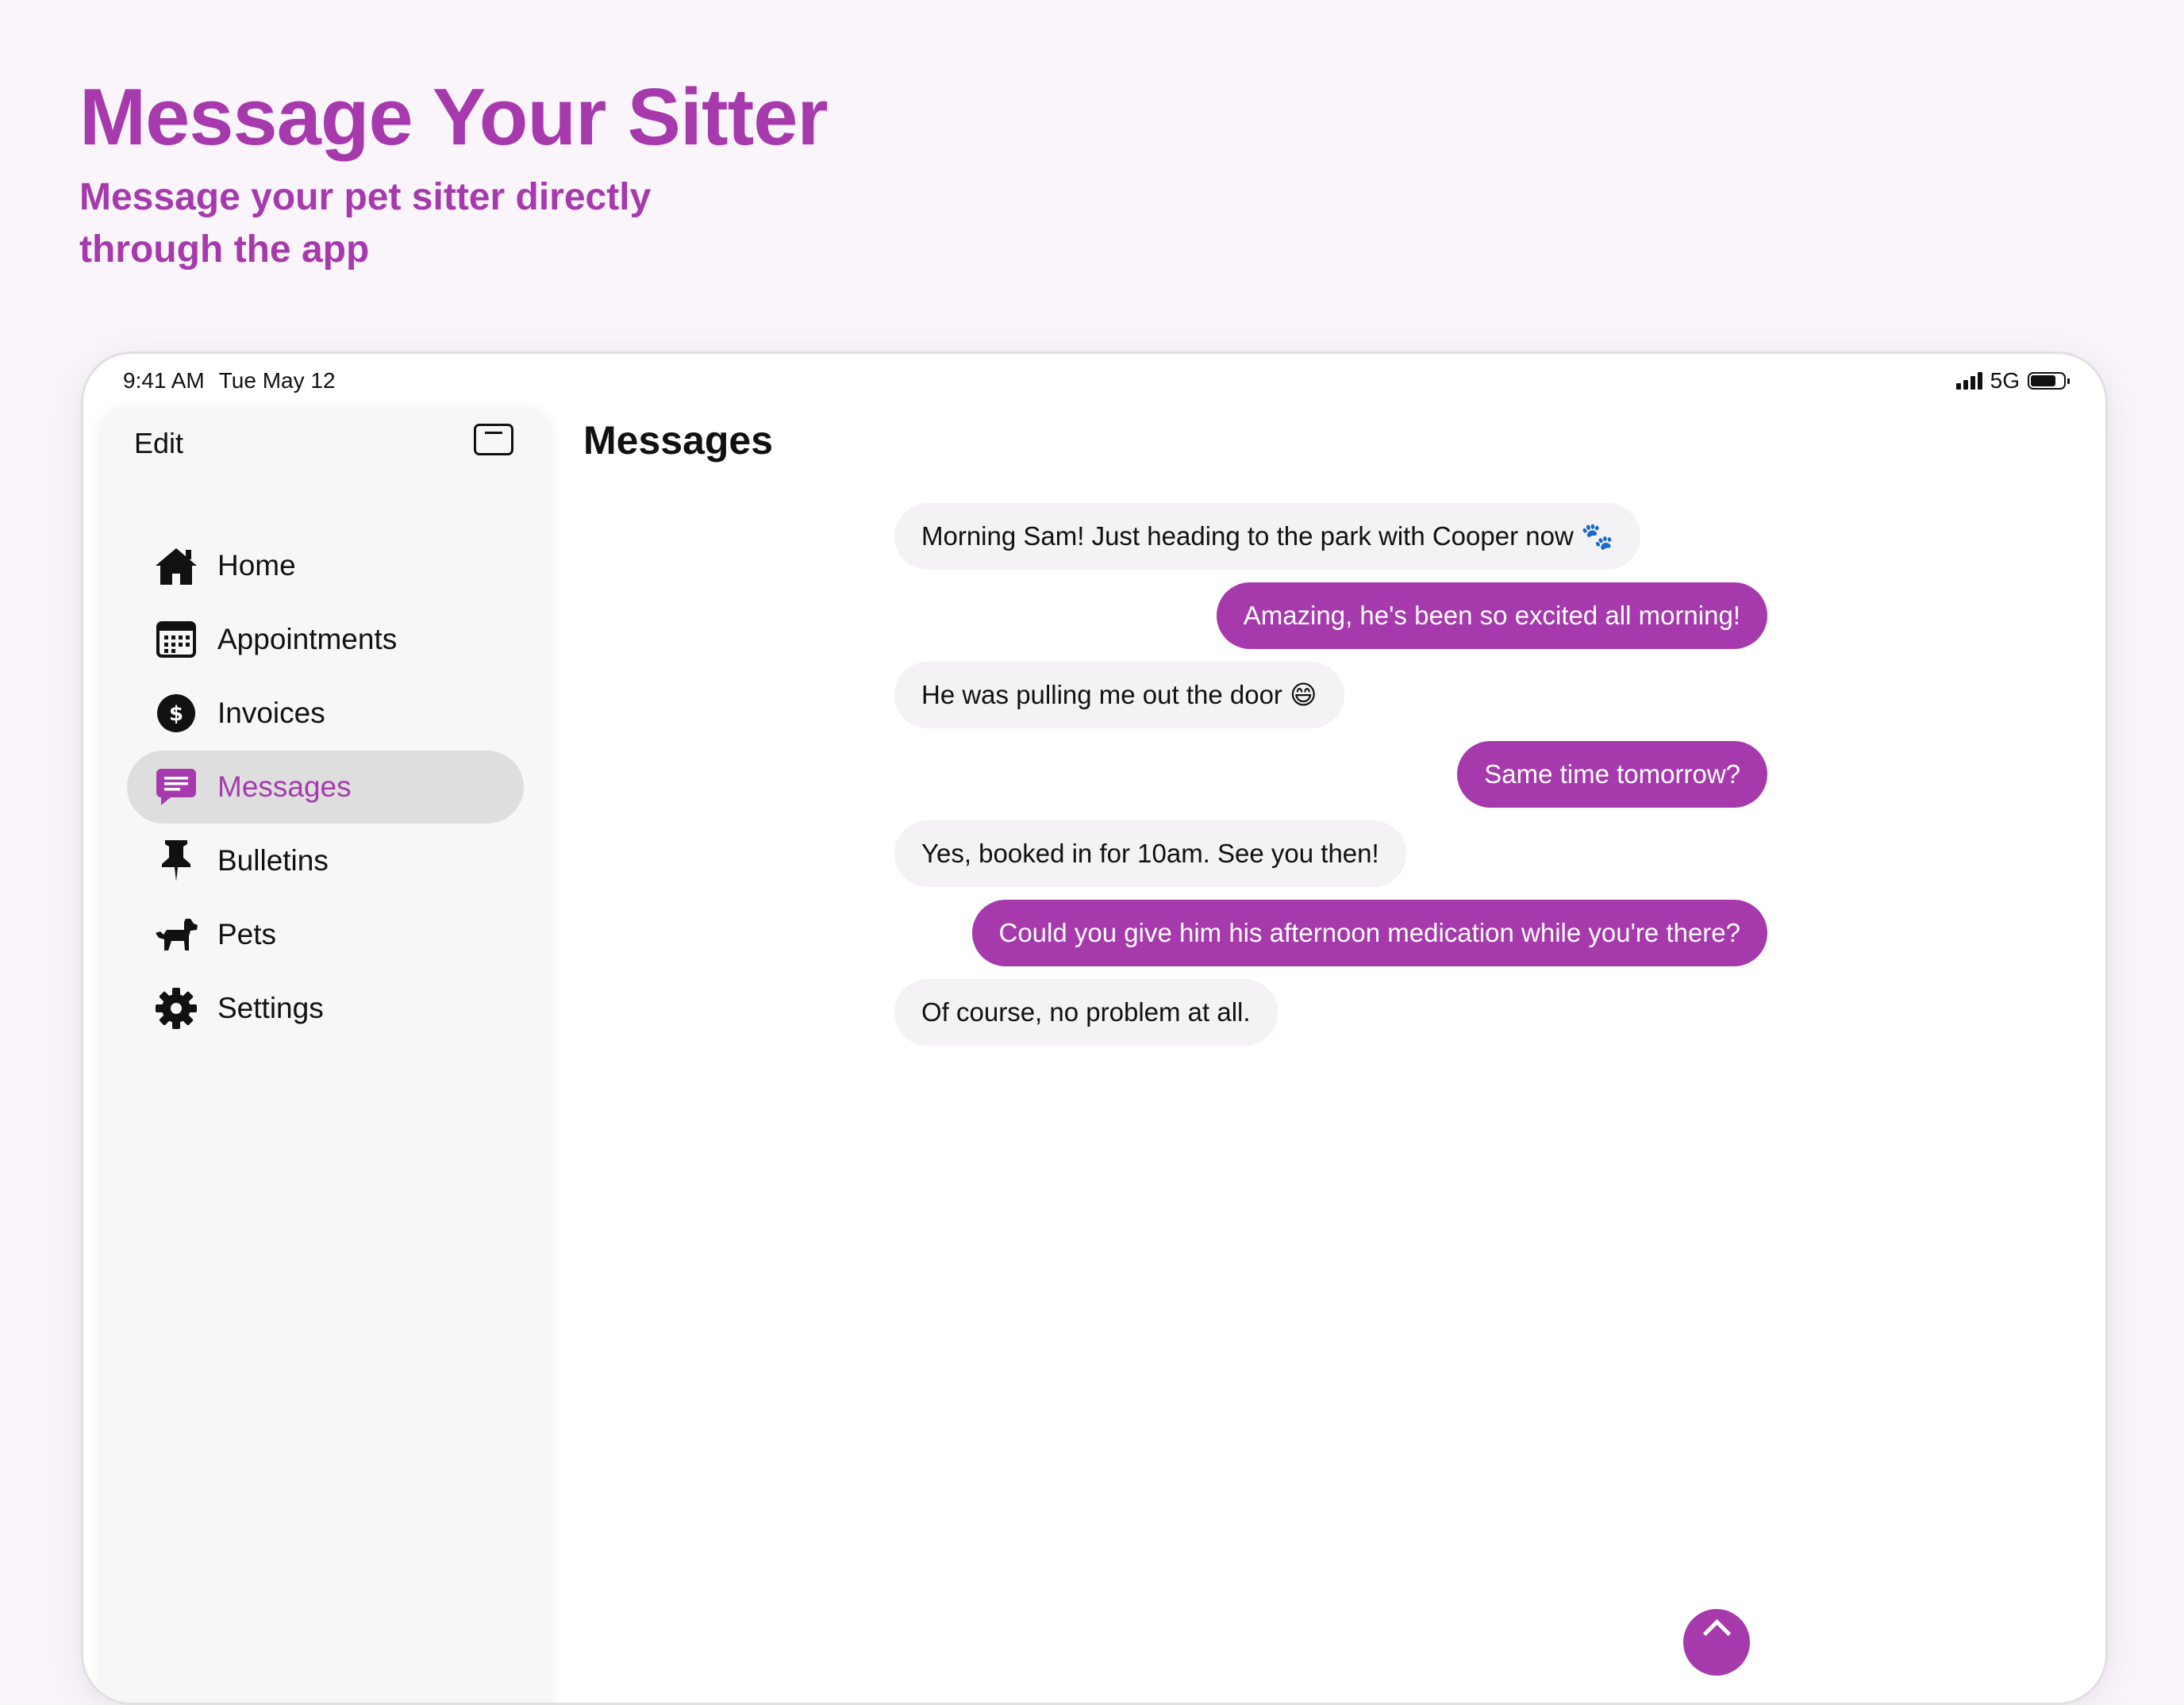 This screenshot has width=2184, height=1705. Describe the element at coordinates (176, 639) in the screenshot. I see `calendar-icon` at that location.